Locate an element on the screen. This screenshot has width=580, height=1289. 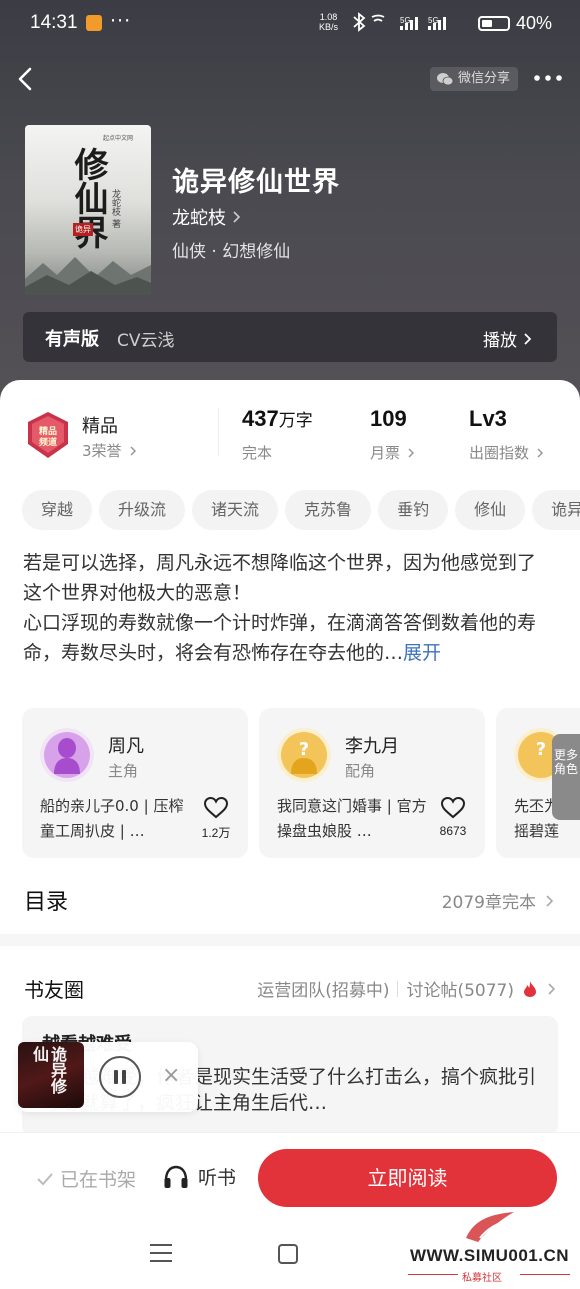
fire-icon is located at coordinates (530, 988).